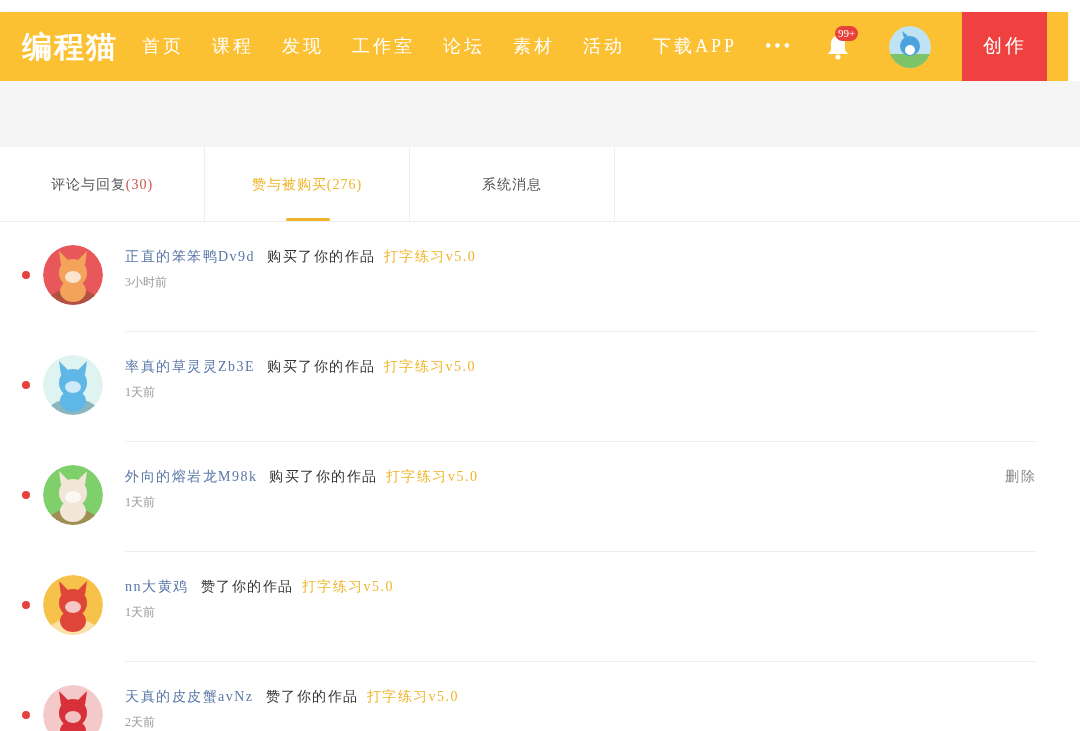 This screenshot has width=1080, height=731. I want to click on nav-link: 课程, so click(233, 46).